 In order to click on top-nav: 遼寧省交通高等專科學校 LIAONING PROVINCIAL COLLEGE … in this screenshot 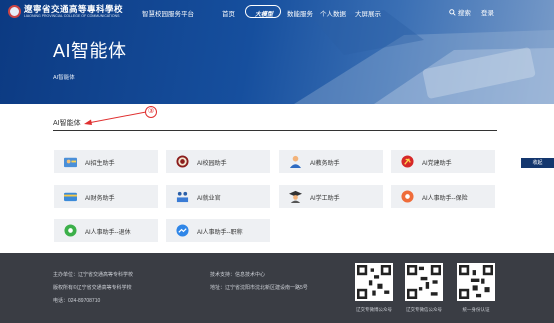, I will do `click(277, 12)`.